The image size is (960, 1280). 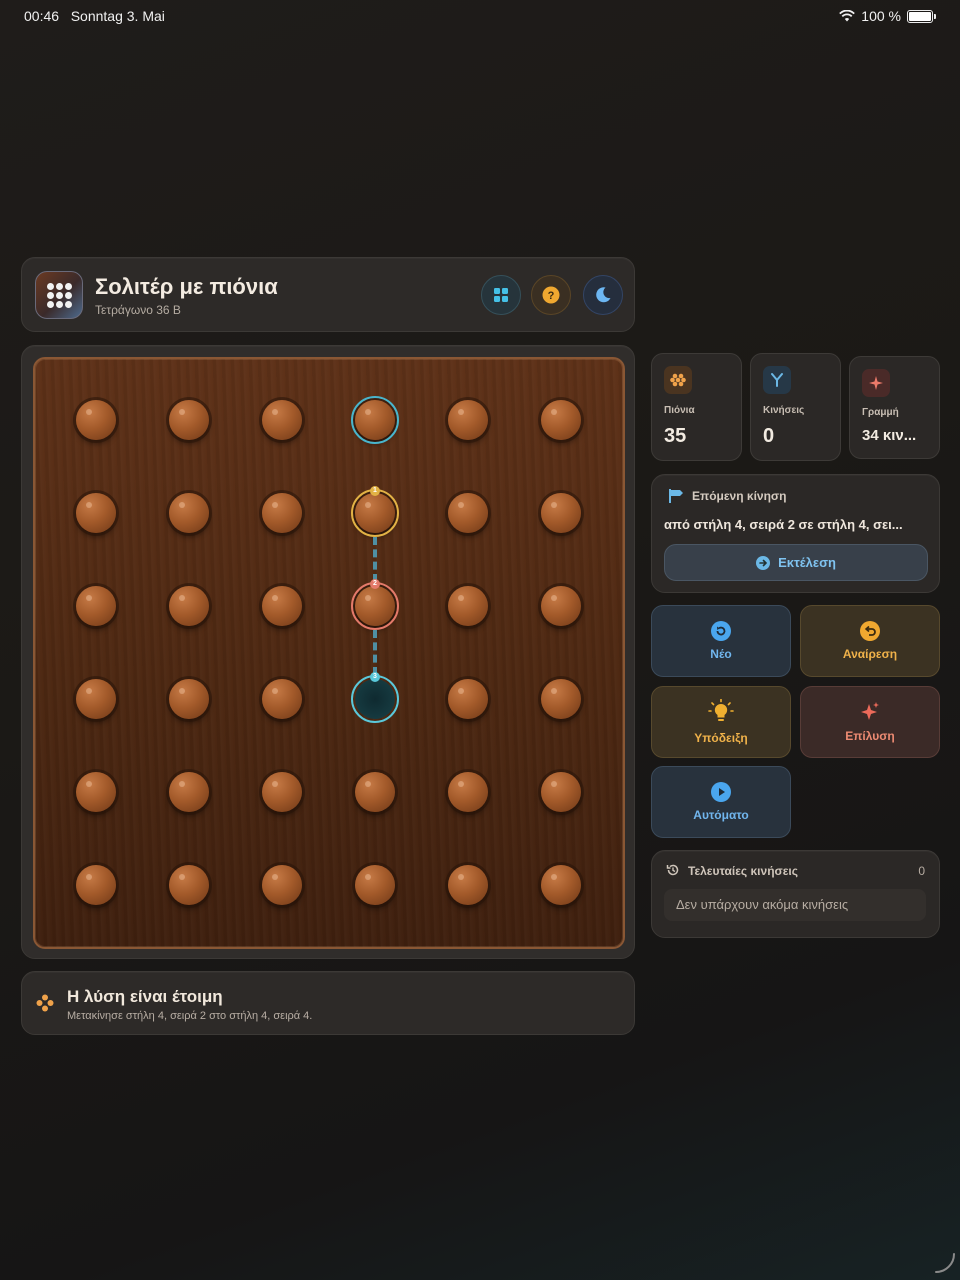 I want to click on undo-button: Αναίρεση, so click(x=870, y=641).